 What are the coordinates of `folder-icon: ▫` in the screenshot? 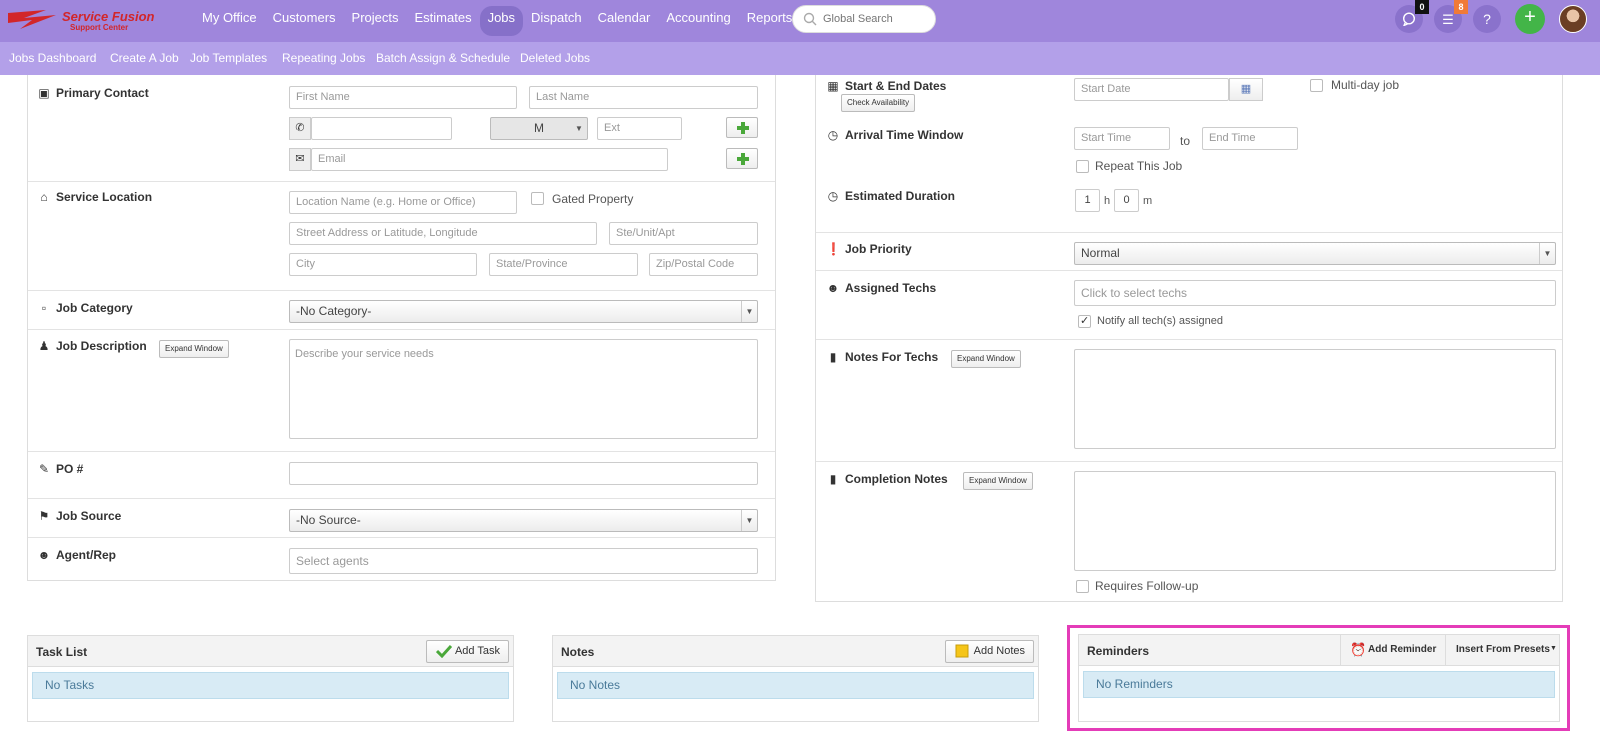 It's located at (44, 308).